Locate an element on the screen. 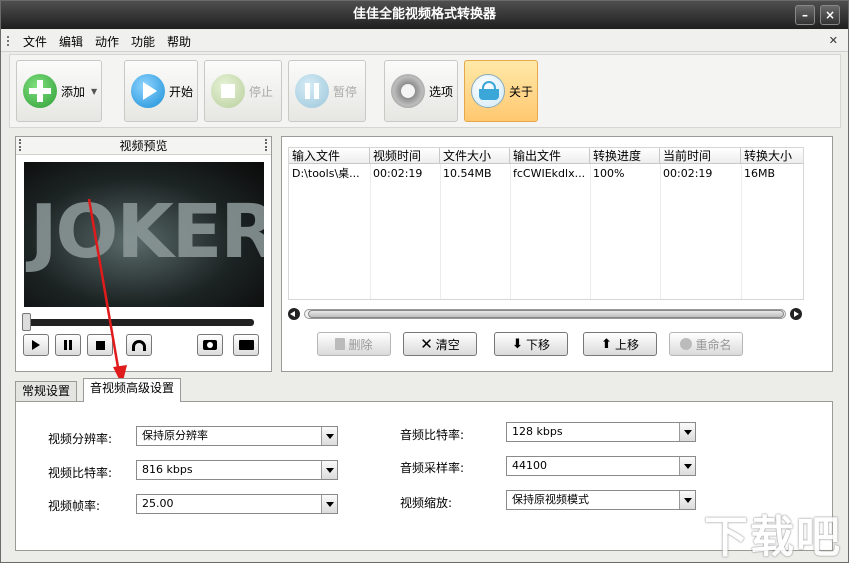  video-fps-value: 25.00 is located at coordinates (158, 503).